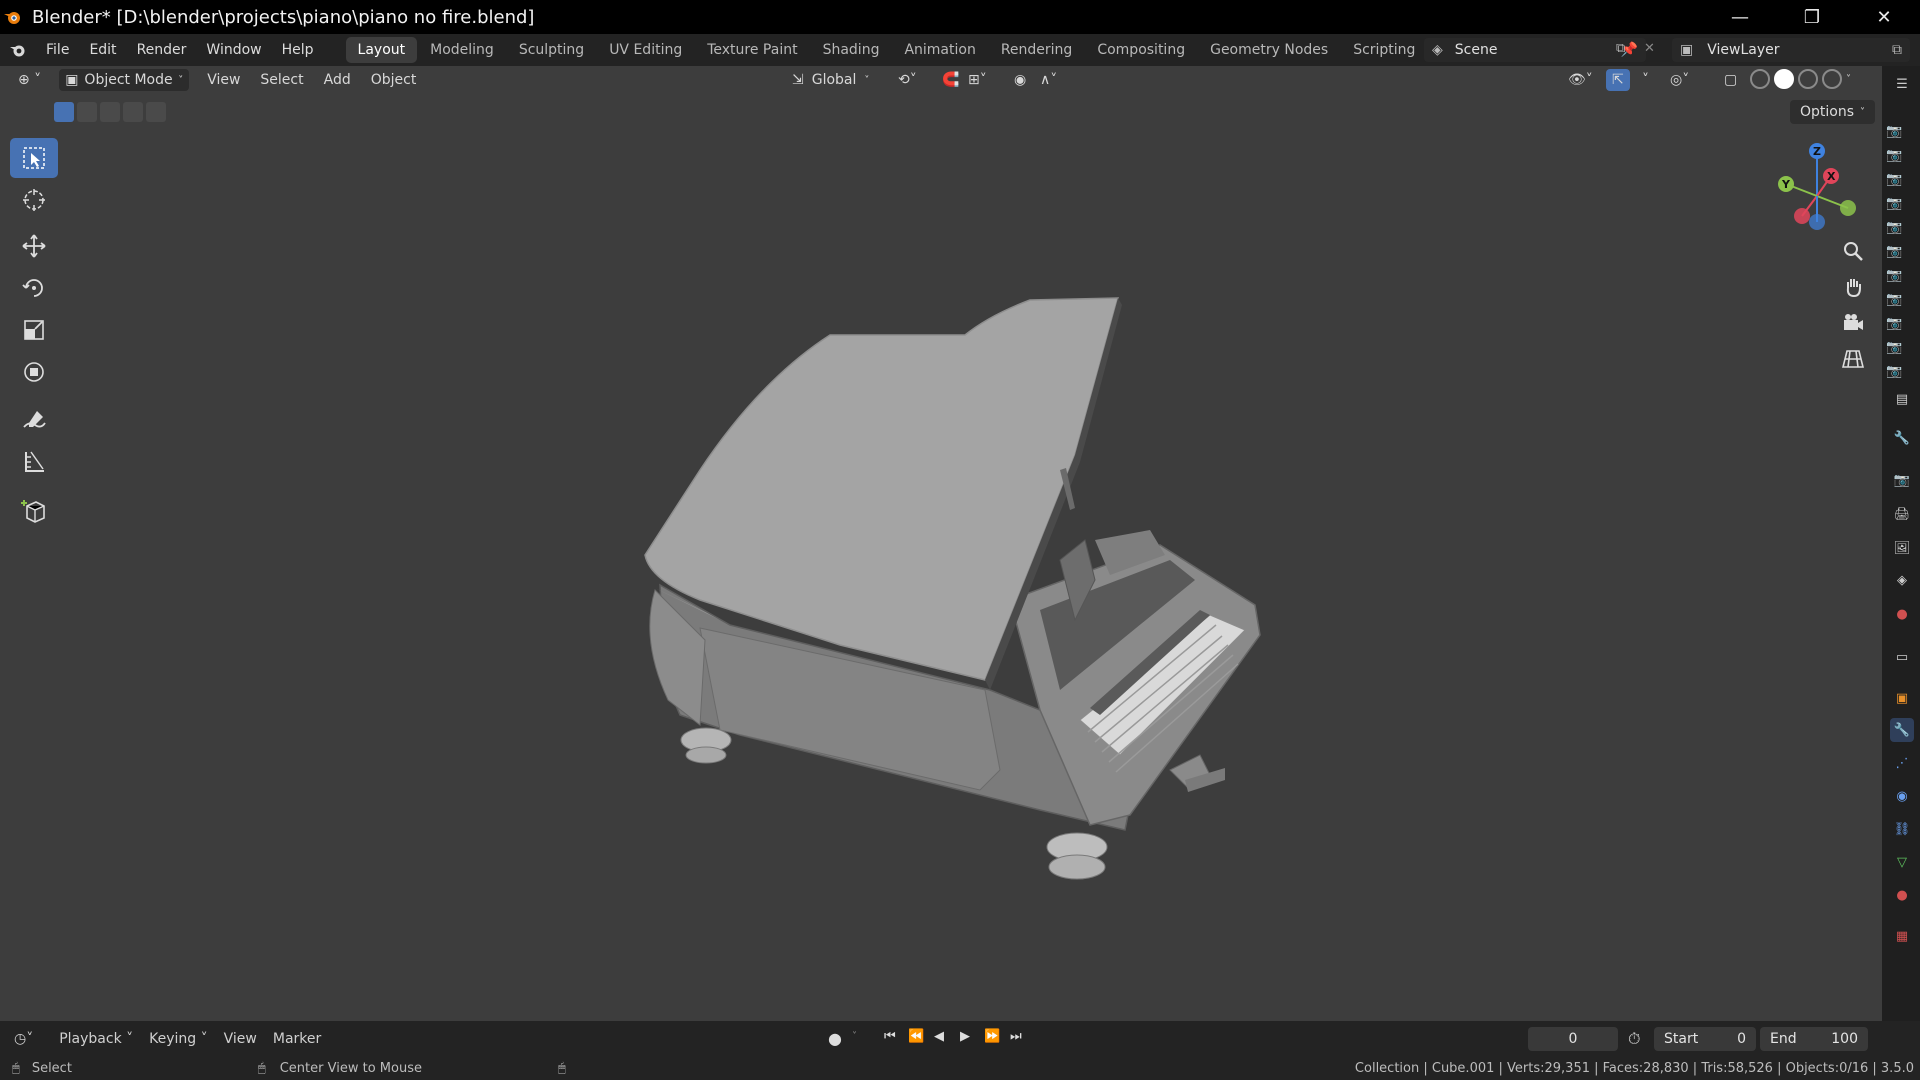 Image resolution: width=1920 pixels, height=1080 pixels. Describe the element at coordinates (1016, 1036) in the screenshot. I see `jump-end-icon: ⏭` at that location.